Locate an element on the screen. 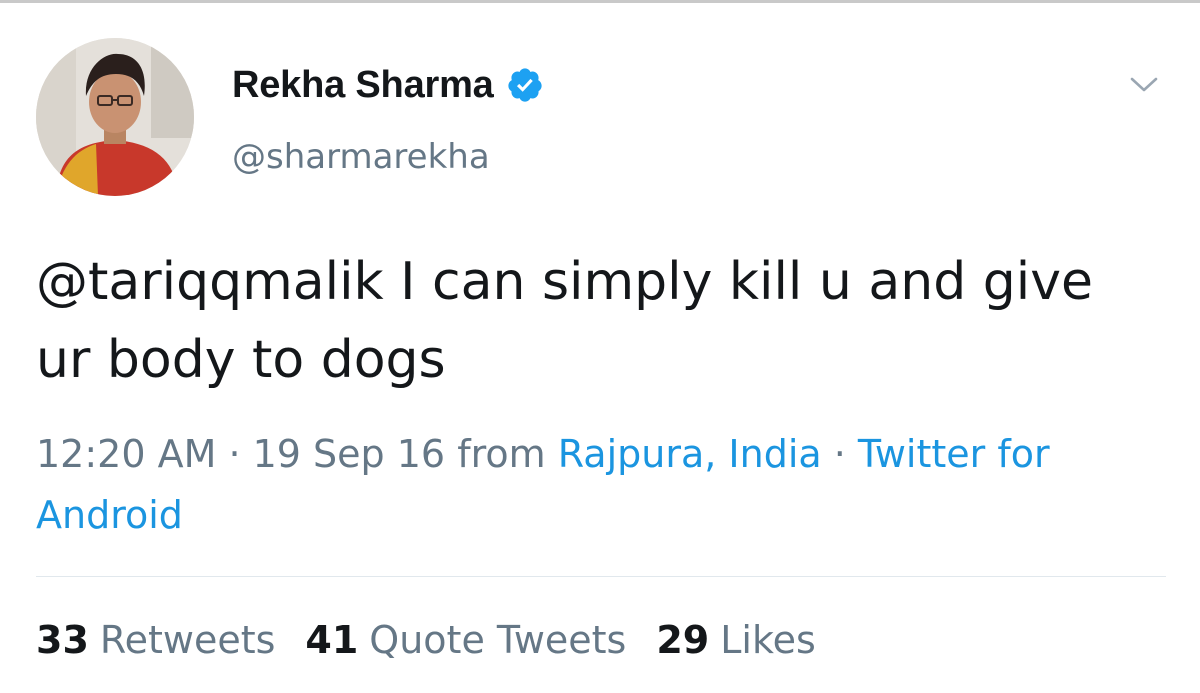 The width and height of the screenshot is (1200, 693). quote-tweets-stat: 41 Quote Tweets is located at coordinates (465, 640).